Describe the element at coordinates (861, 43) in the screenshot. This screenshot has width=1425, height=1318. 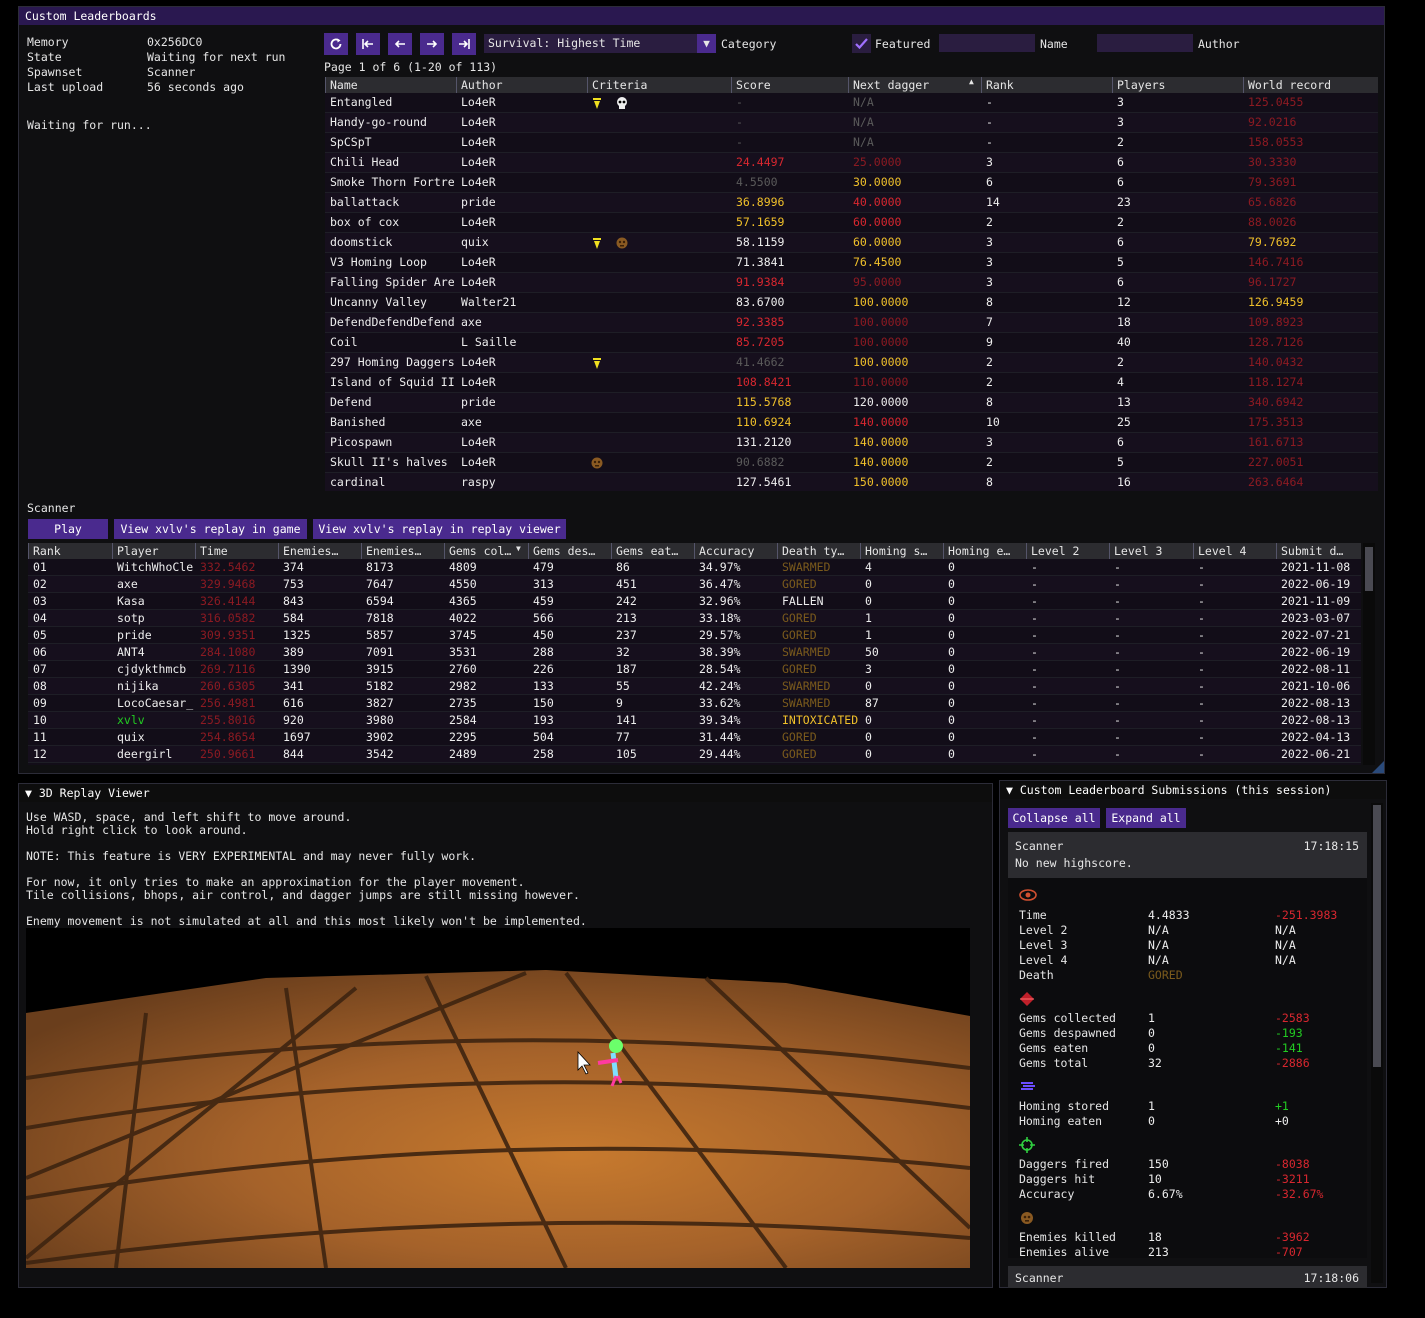
I see `featured-checkbox` at that location.